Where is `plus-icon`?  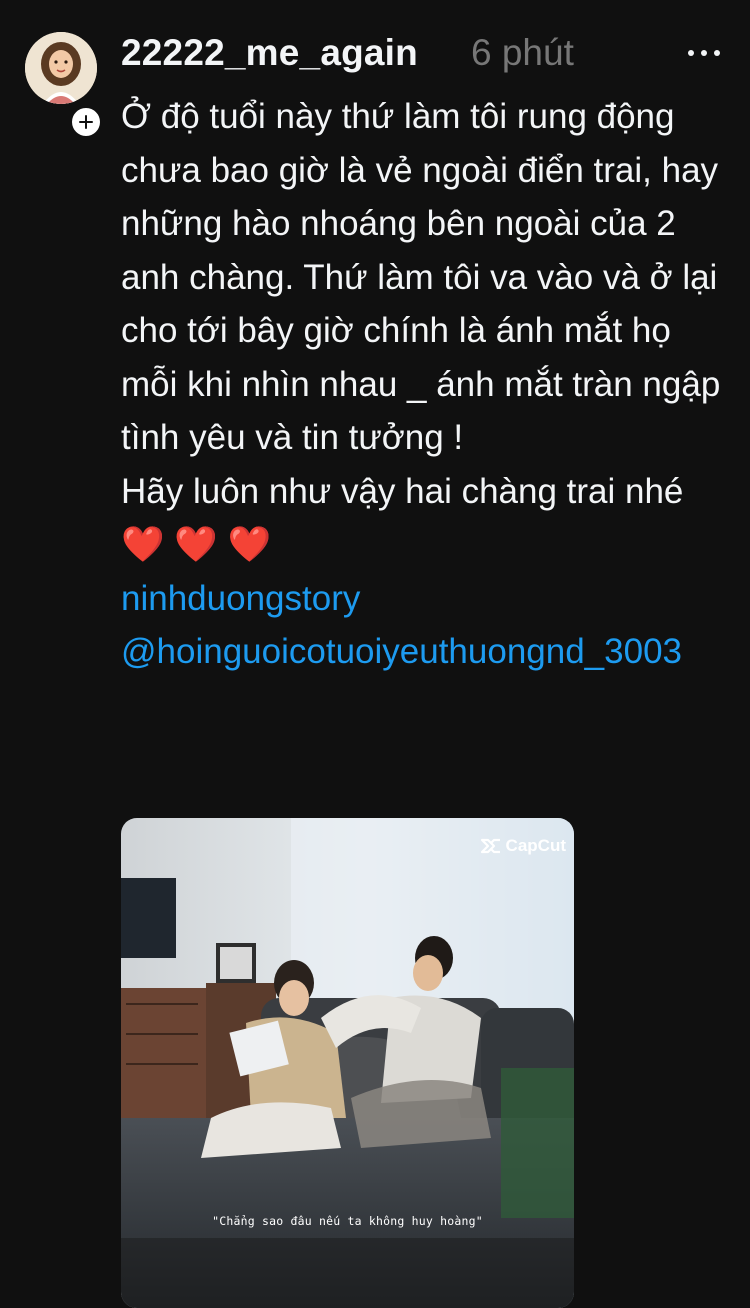 plus-icon is located at coordinates (86, 122).